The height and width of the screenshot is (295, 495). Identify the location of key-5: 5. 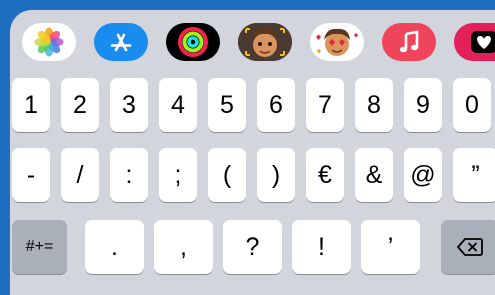
(227, 105).